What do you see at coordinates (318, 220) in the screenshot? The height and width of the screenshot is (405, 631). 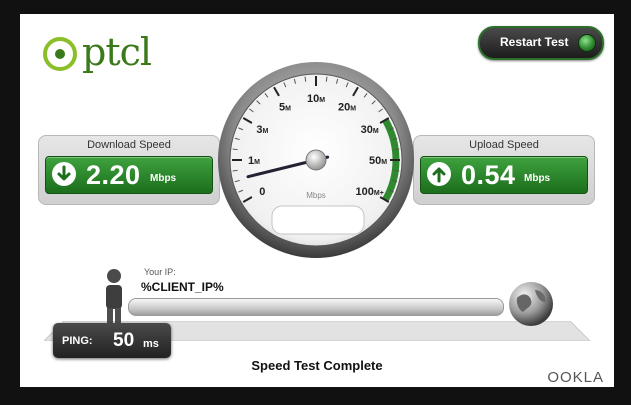 I see `gauge-readout-window` at bounding box center [318, 220].